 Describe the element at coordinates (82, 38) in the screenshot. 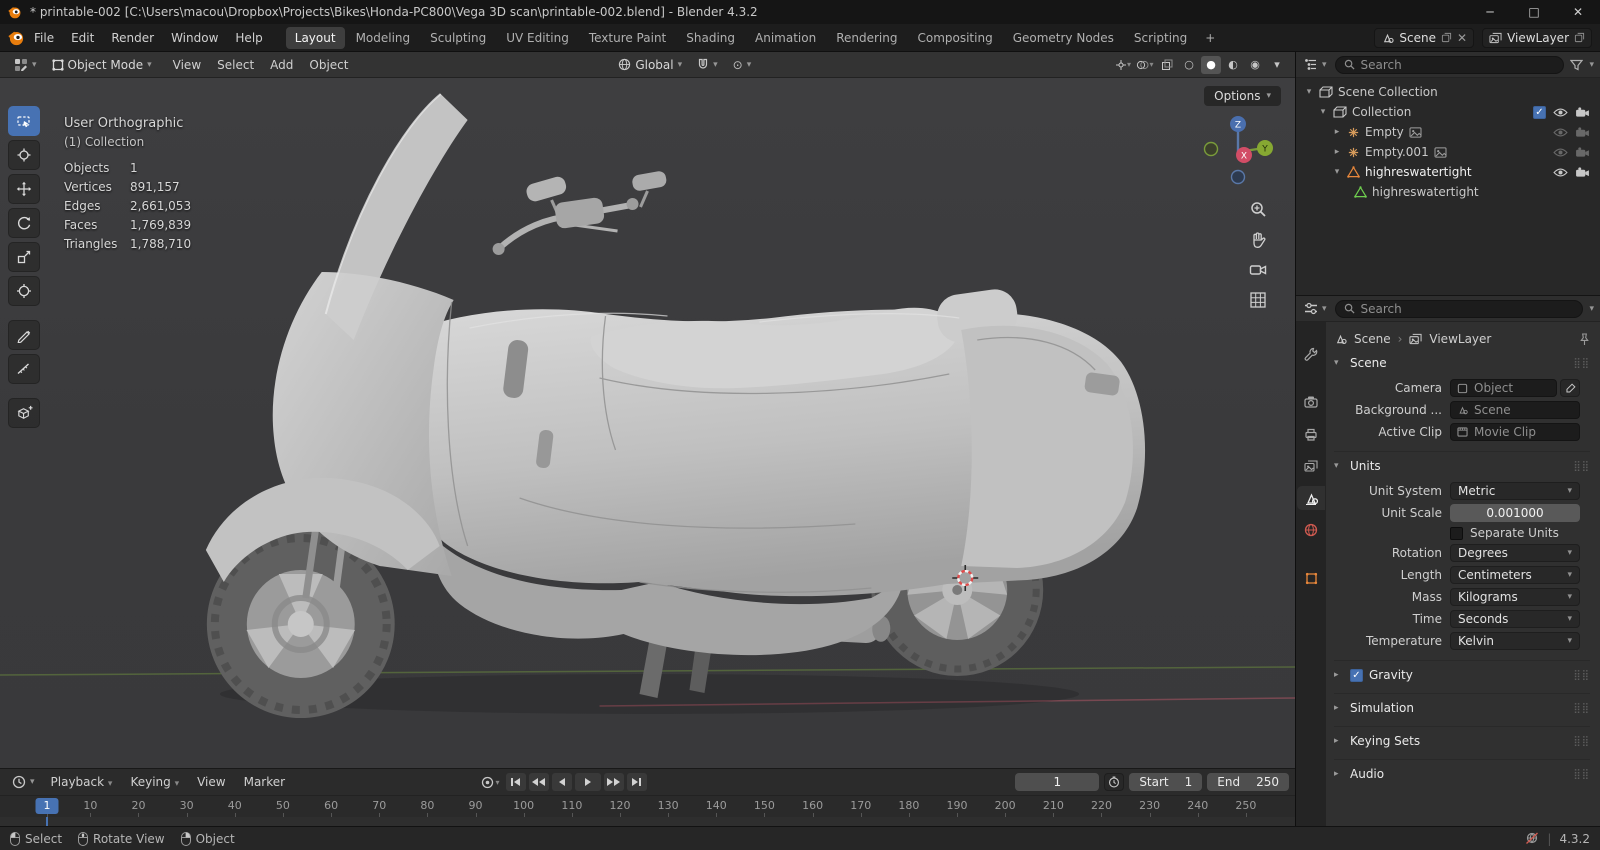

I see `menu-edit: Edit` at that location.